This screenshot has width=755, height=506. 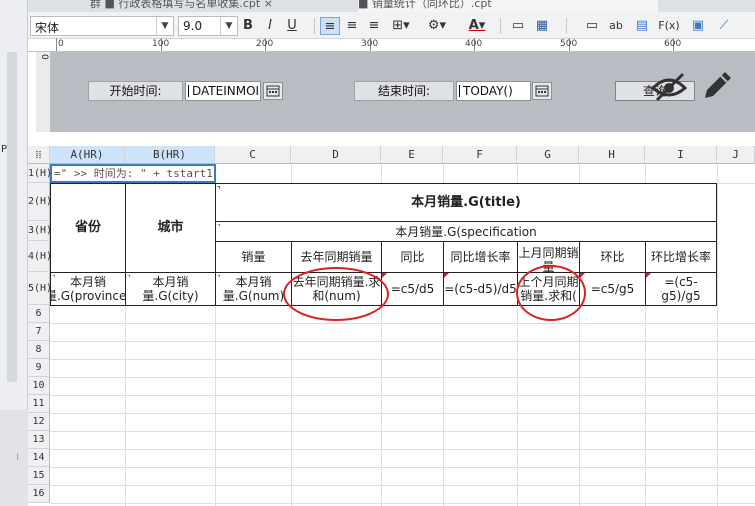 What do you see at coordinates (39, 332) in the screenshot?
I see `row-header: 7` at bounding box center [39, 332].